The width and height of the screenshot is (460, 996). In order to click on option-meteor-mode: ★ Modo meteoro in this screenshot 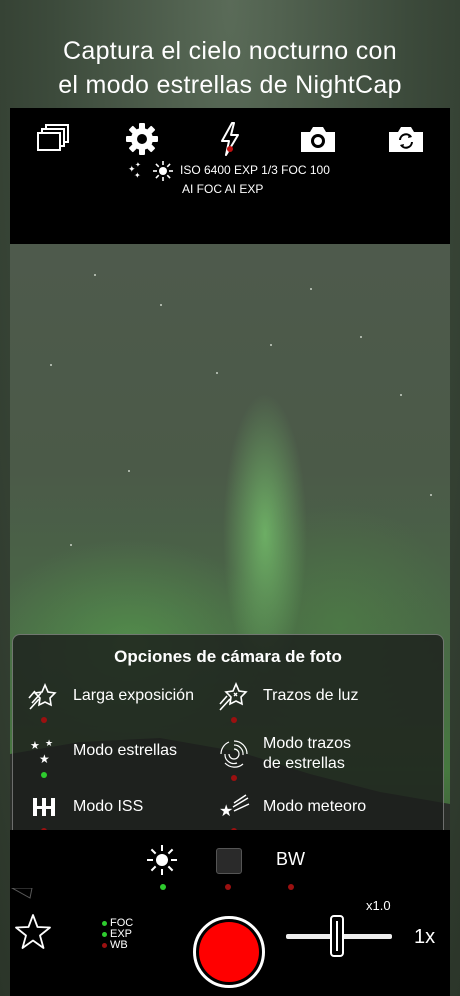, I will do `click(292, 812)`.